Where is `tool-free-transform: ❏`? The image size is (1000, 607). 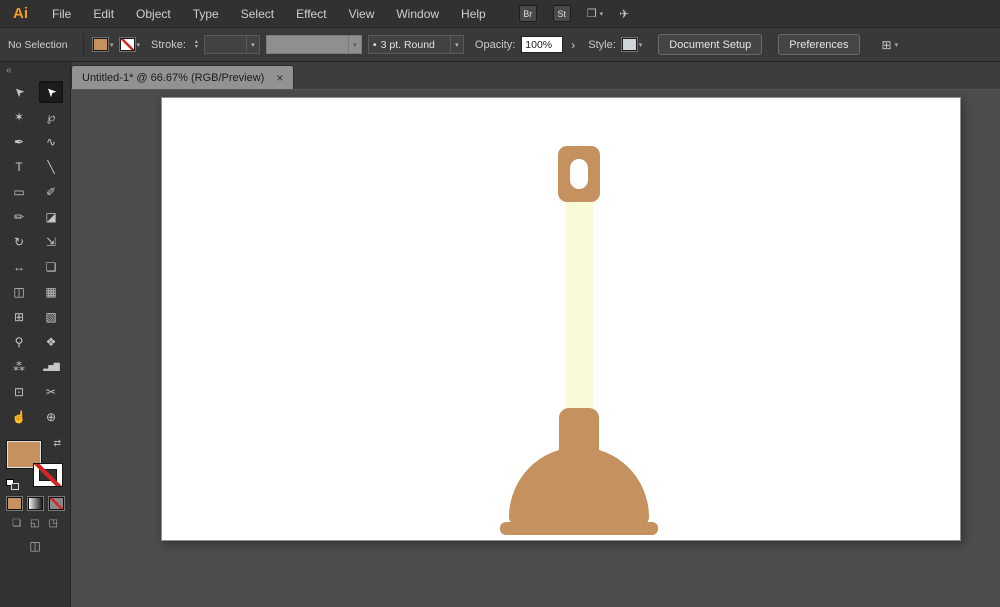 tool-free-transform: ❏ is located at coordinates (51, 266).